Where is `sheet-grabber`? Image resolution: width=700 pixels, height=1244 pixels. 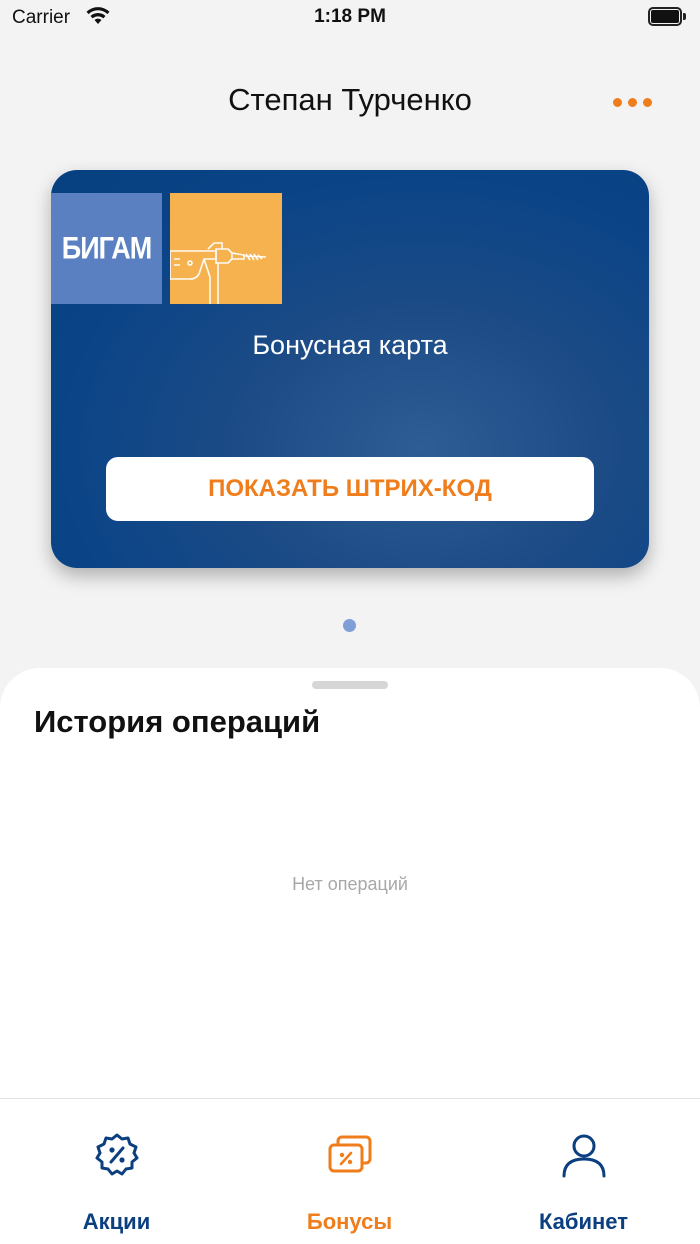 sheet-grabber is located at coordinates (350, 685).